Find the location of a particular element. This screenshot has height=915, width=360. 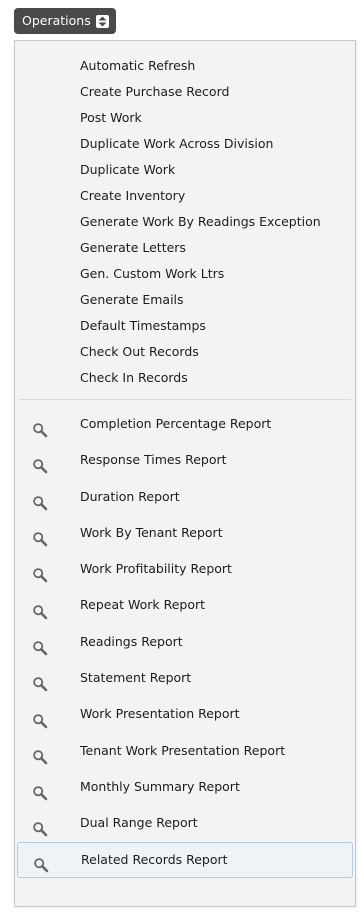

report-label: Repeat Work Report is located at coordinates (143, 605).